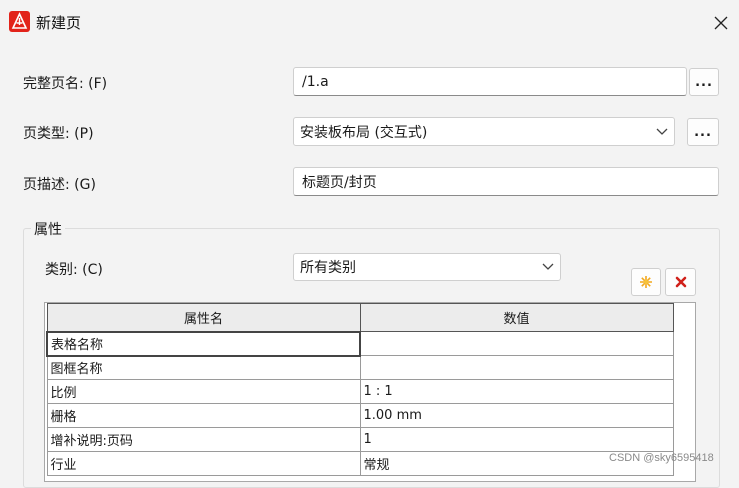  I want to click on app-logo-icon, so click(19, 21).